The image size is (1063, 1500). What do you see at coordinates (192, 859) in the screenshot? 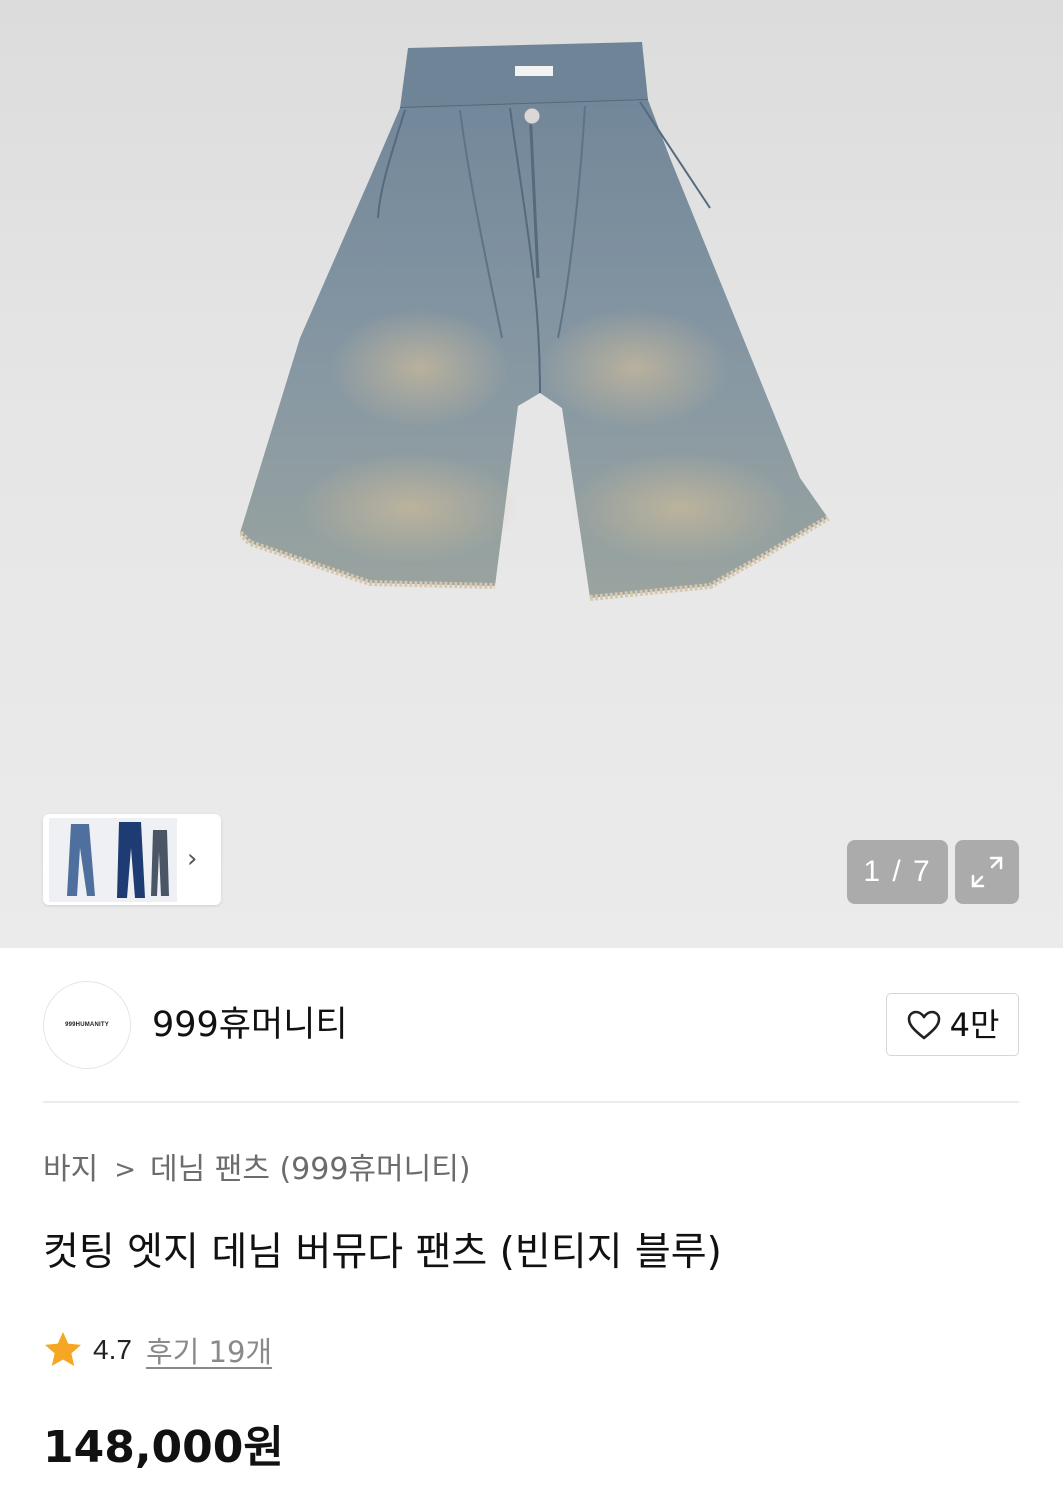
I see `chevron-right-icon: ›` at bounding box center [192, 859].